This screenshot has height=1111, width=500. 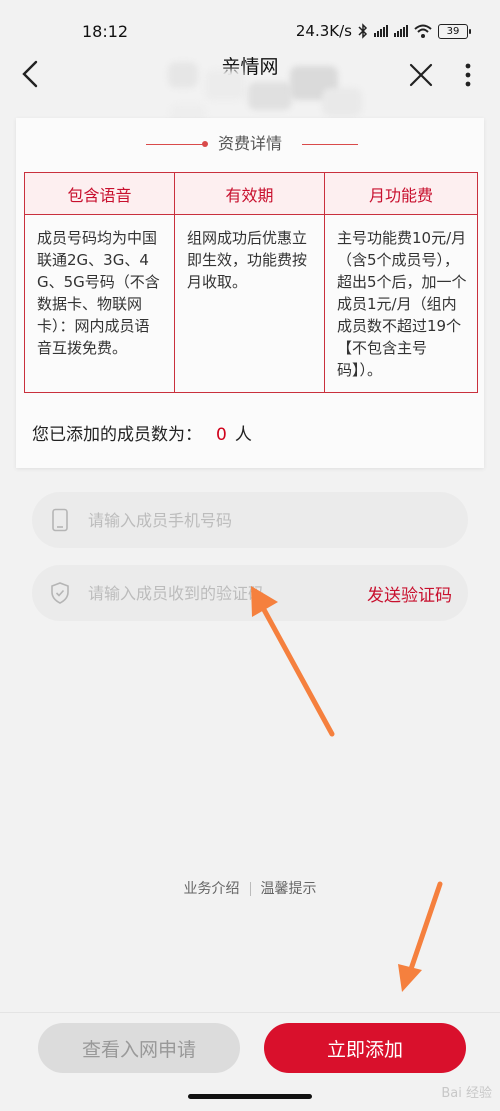 What do you see at coordinates (221, 435) in the screenshot?
I see `member-count-value: 0` at bounding box center [221, 435].